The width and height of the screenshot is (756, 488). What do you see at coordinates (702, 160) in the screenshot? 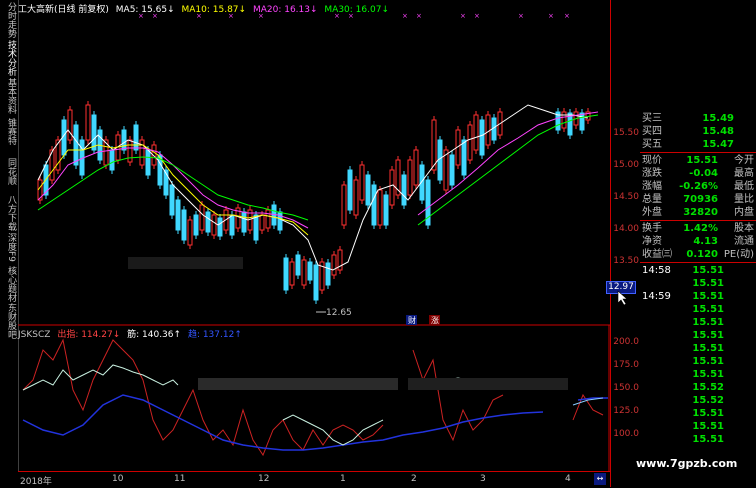
I see `quote-value: 15.51` at bounding box center [702, 160].